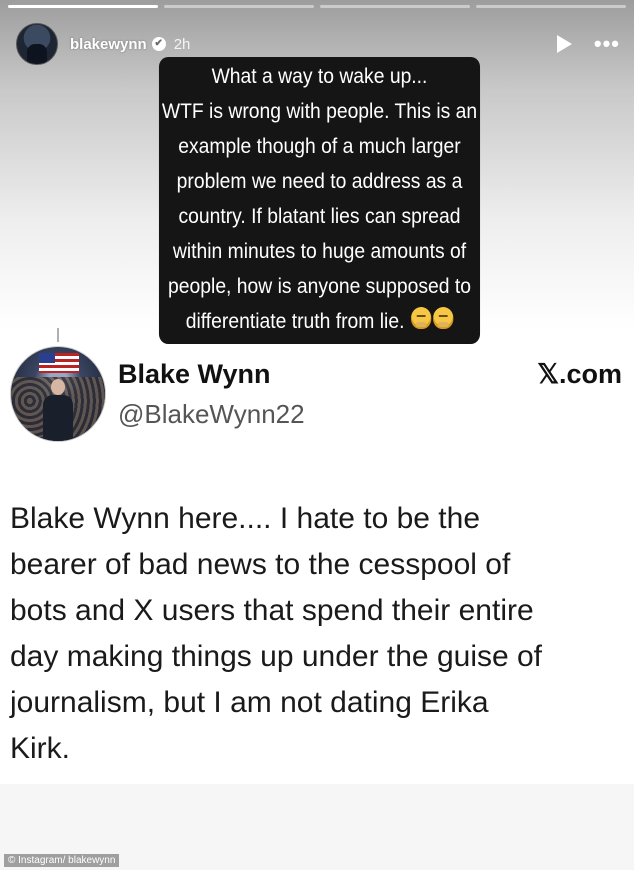 The image size is (634, 870). I want to click on caption-line: example though of a much larger, so click(319, 146).